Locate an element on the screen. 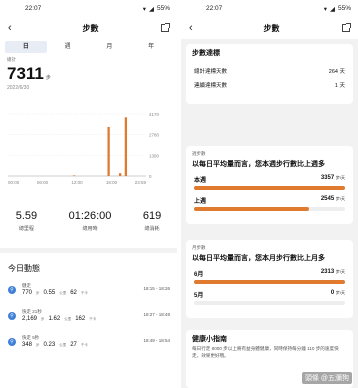 Image resolution: width=358 pixels, height=388 pixels. stat-value: 619 is located at coordinates (152, 216).